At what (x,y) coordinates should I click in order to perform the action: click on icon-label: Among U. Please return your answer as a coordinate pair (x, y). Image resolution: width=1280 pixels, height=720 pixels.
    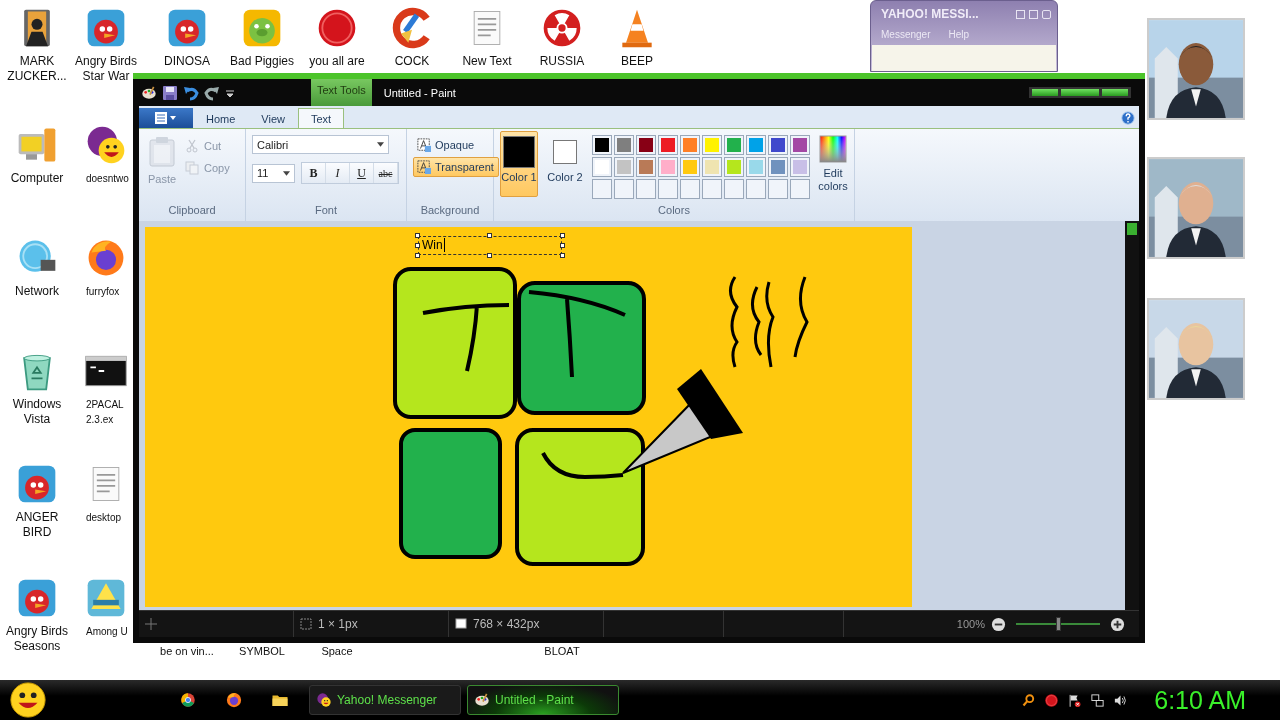
    Looking at the image, I should click on (107, 631).